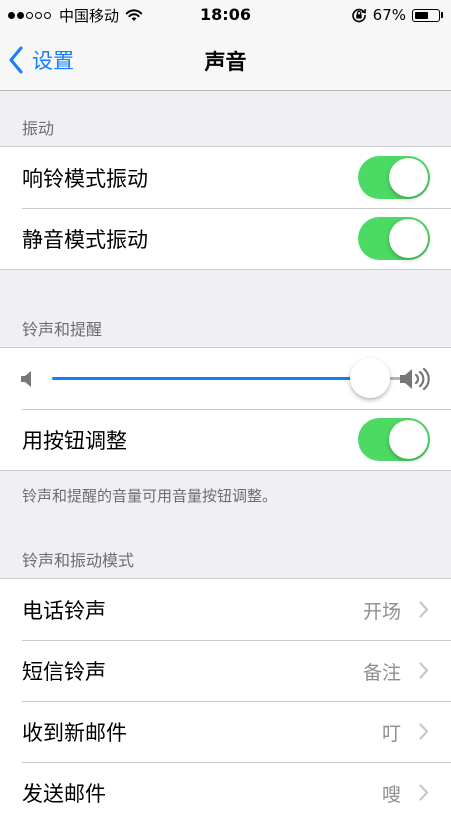 This screenshot has width=451, height=823. I want to click on volume-slider, so click(226, 378).